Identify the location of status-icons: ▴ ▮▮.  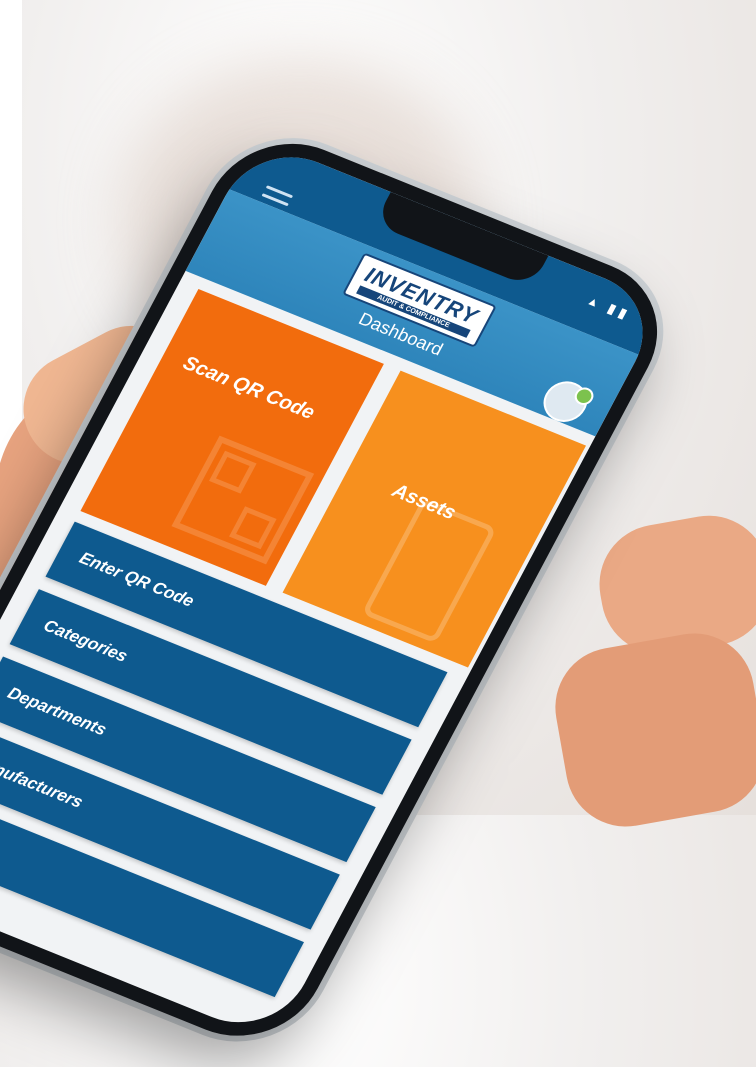
(609, 308).